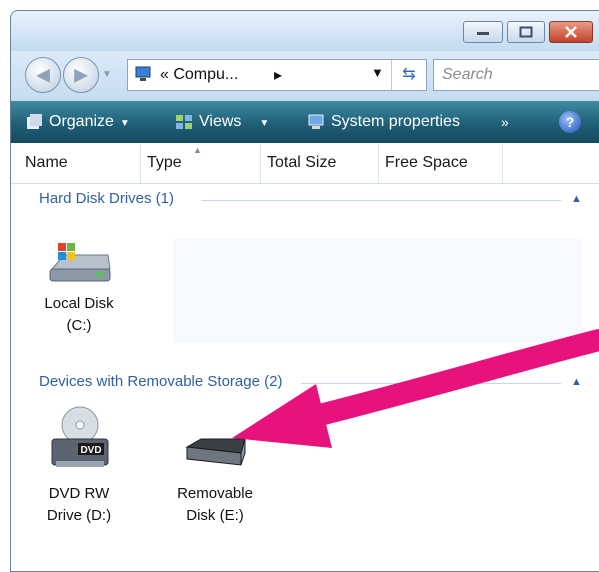 The height and width of the screenshot is (572, 599). I want to click on drive-item-local-disk: Local Disk (C:), so click(79, 288).